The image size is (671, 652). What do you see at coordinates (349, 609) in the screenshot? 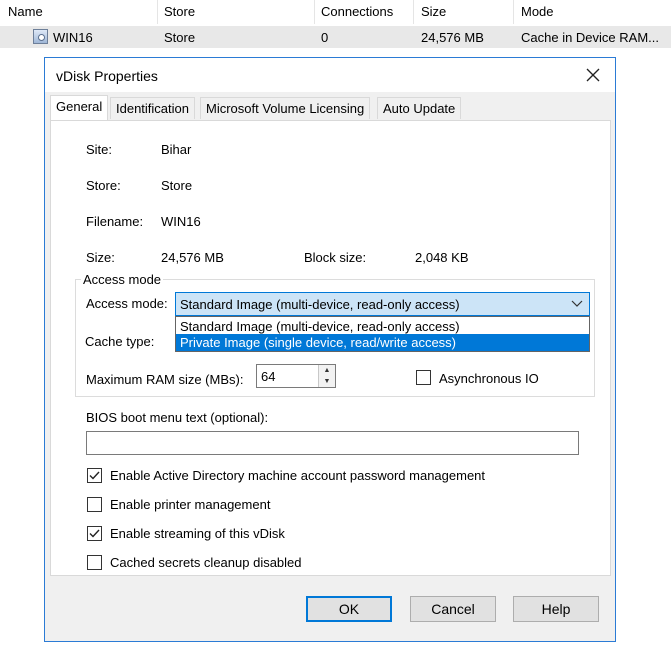
I see `ok-button: OK` at bounding box center [349, 609].